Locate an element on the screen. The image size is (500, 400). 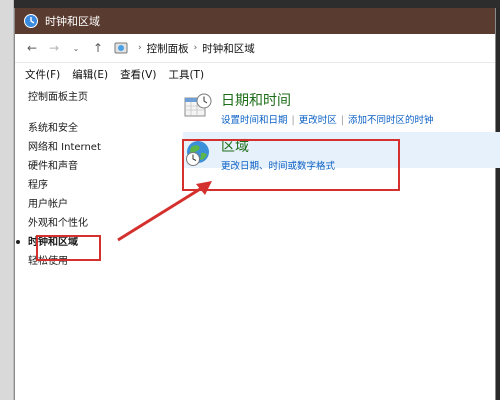
annotation-arrow-icon is located at coordinates (164, 211).